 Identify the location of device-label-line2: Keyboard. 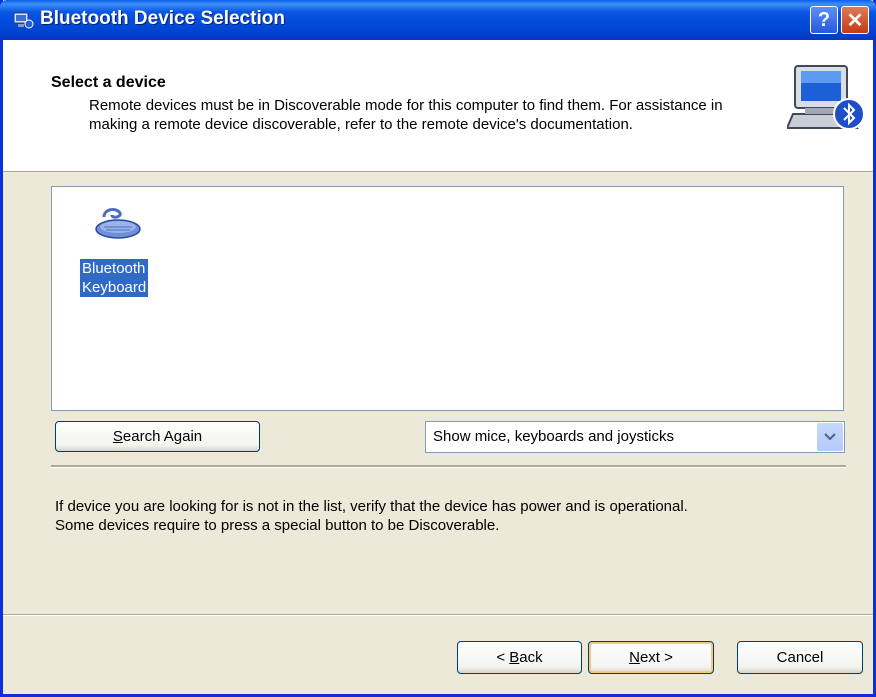
(114, 287).